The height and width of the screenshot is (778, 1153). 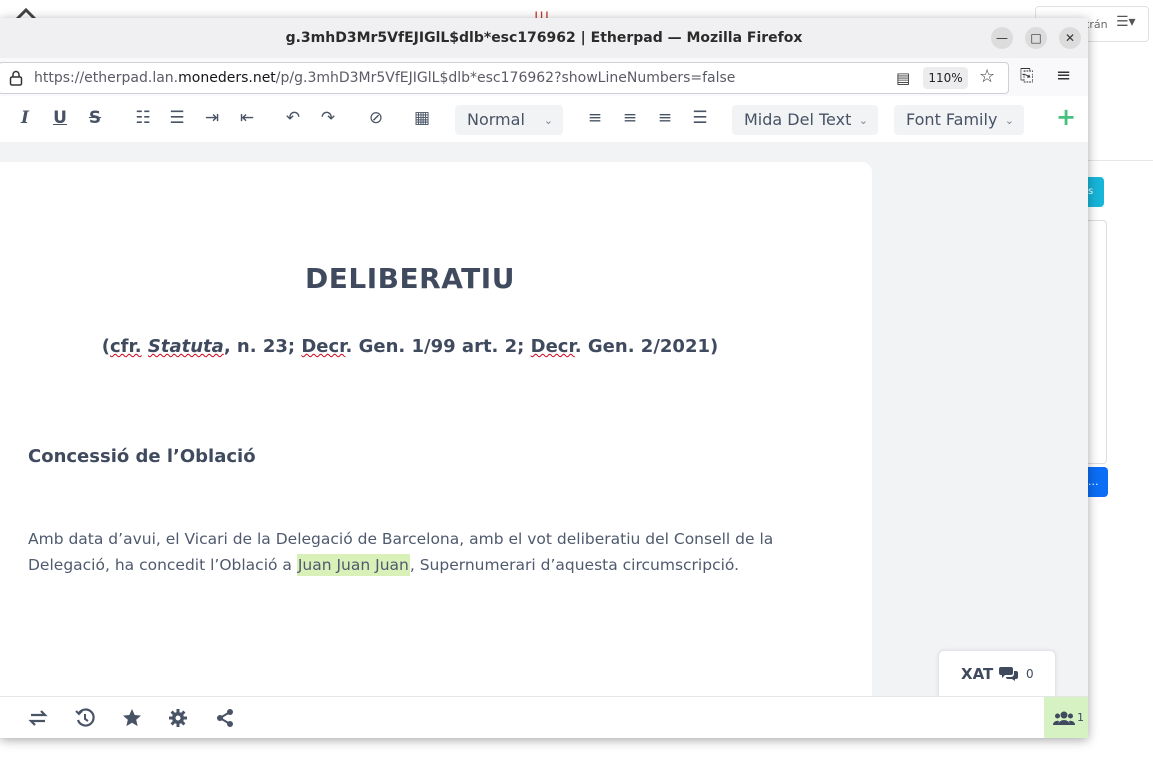 I want to click on minimize-button: —, so click(x=1002, y=38).